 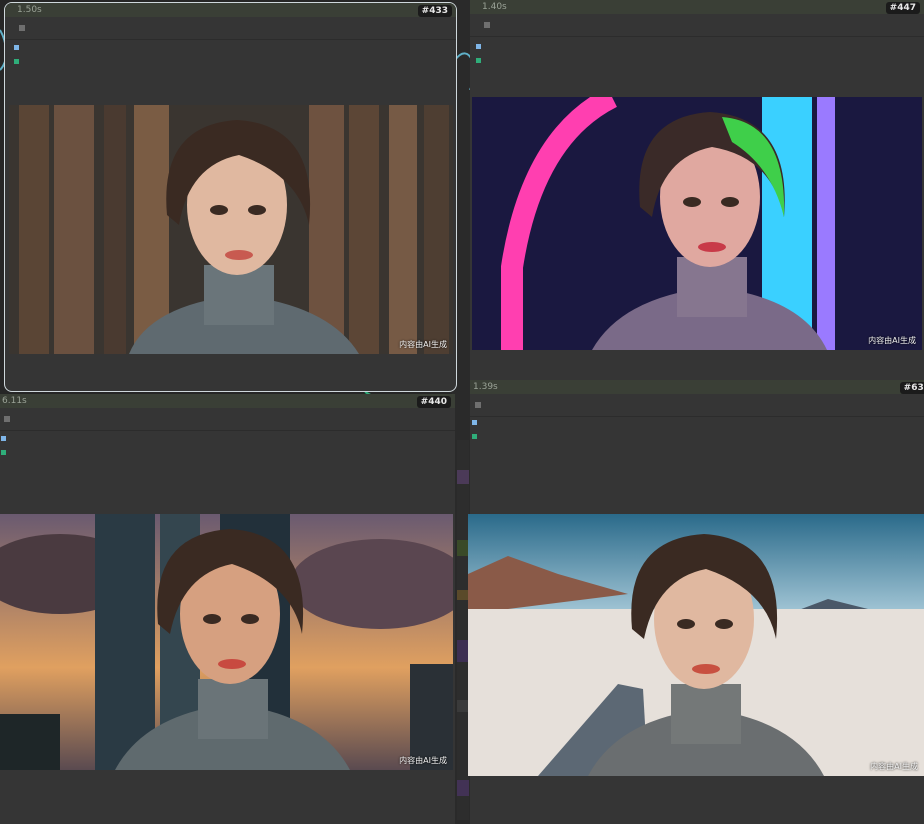 I want to click on portrait-neon-image, so click(x=697, y=223).